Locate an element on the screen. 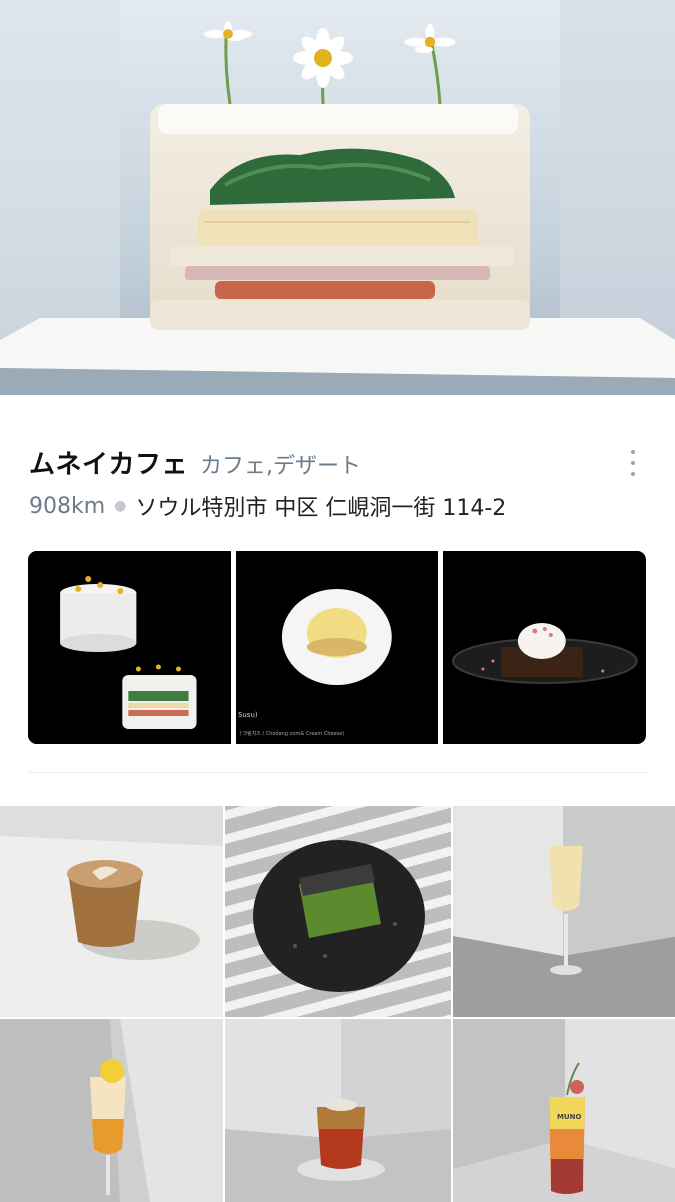 This screenshot has width=675, height=1202. grid-photo-matcha-cake is located at coordinates (338, 911).